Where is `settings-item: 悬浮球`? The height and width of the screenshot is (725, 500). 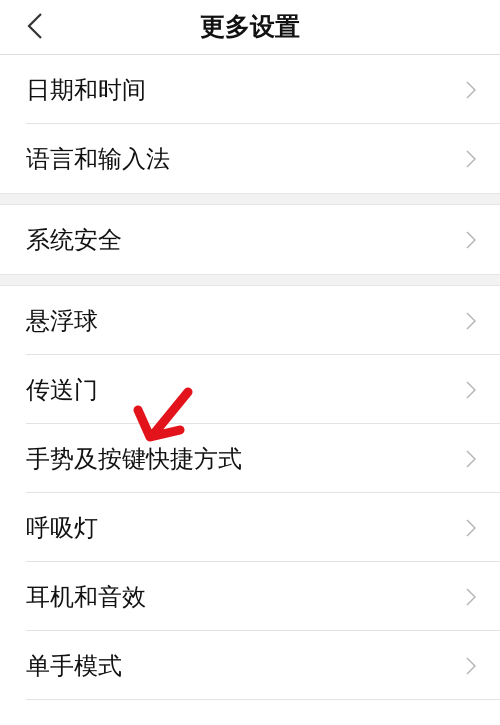 settings-item: 悬浮球 is located at coordinates (250, 320).